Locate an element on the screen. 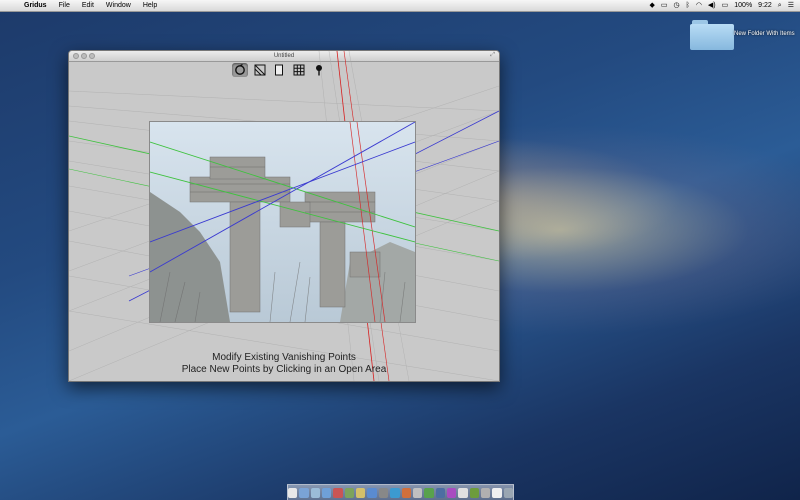 The width and height of the screenshot is (800, 500). rotate-tool-button is located at coordinates (240, 70).